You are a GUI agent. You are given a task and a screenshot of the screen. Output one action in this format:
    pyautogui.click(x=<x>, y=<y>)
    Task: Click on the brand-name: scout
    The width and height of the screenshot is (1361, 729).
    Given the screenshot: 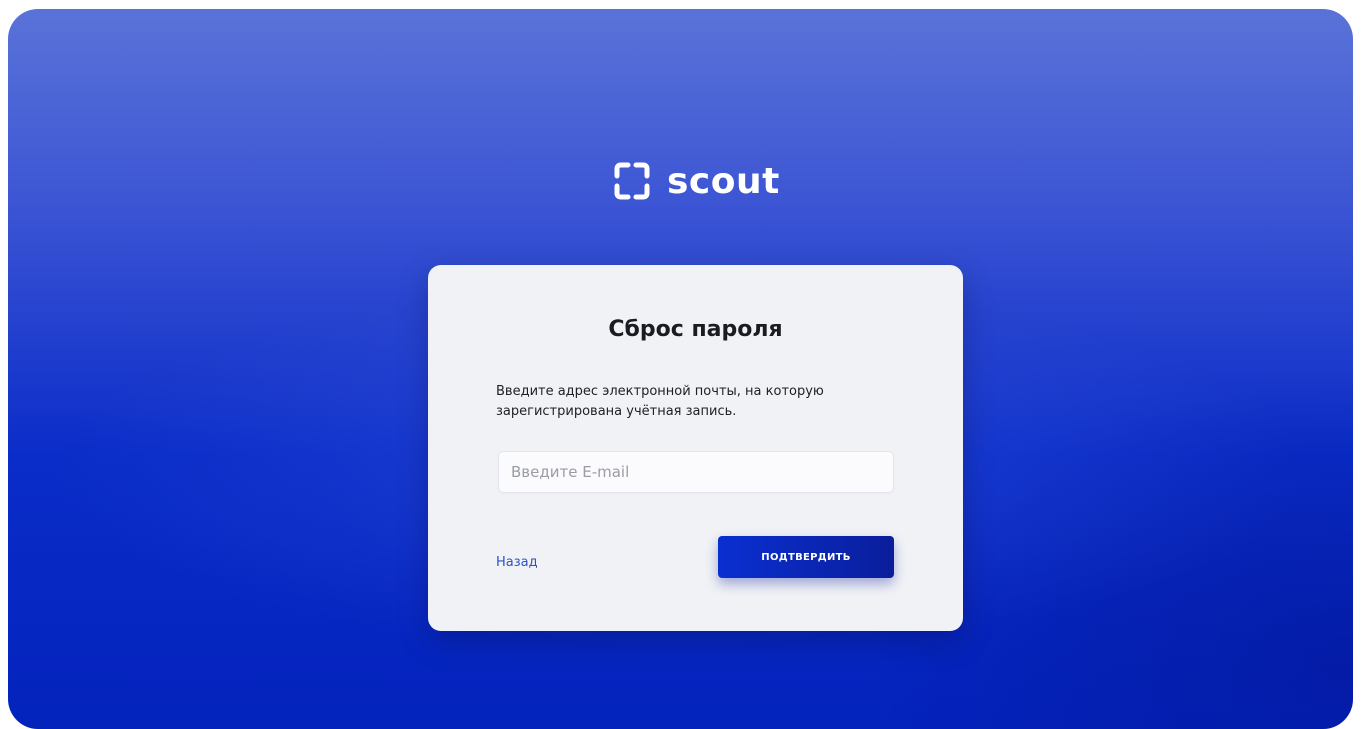 What is the action you would take?
    pyautogui.click(x=723, y=181)
    